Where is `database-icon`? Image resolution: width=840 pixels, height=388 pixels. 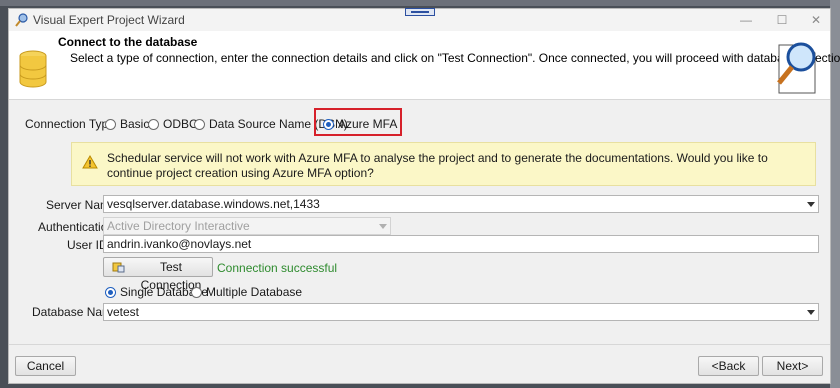
database-icon is located at coordinates (33, 69).